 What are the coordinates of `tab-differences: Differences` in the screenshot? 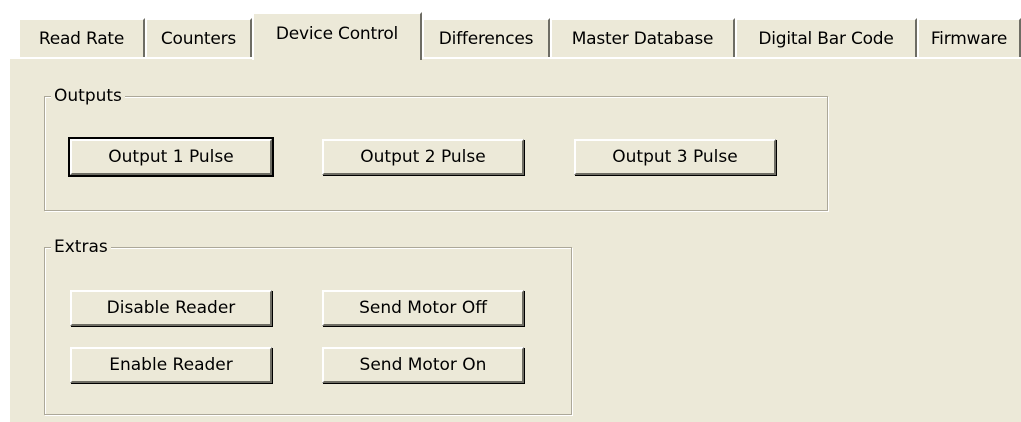 It's located at (486, 38).